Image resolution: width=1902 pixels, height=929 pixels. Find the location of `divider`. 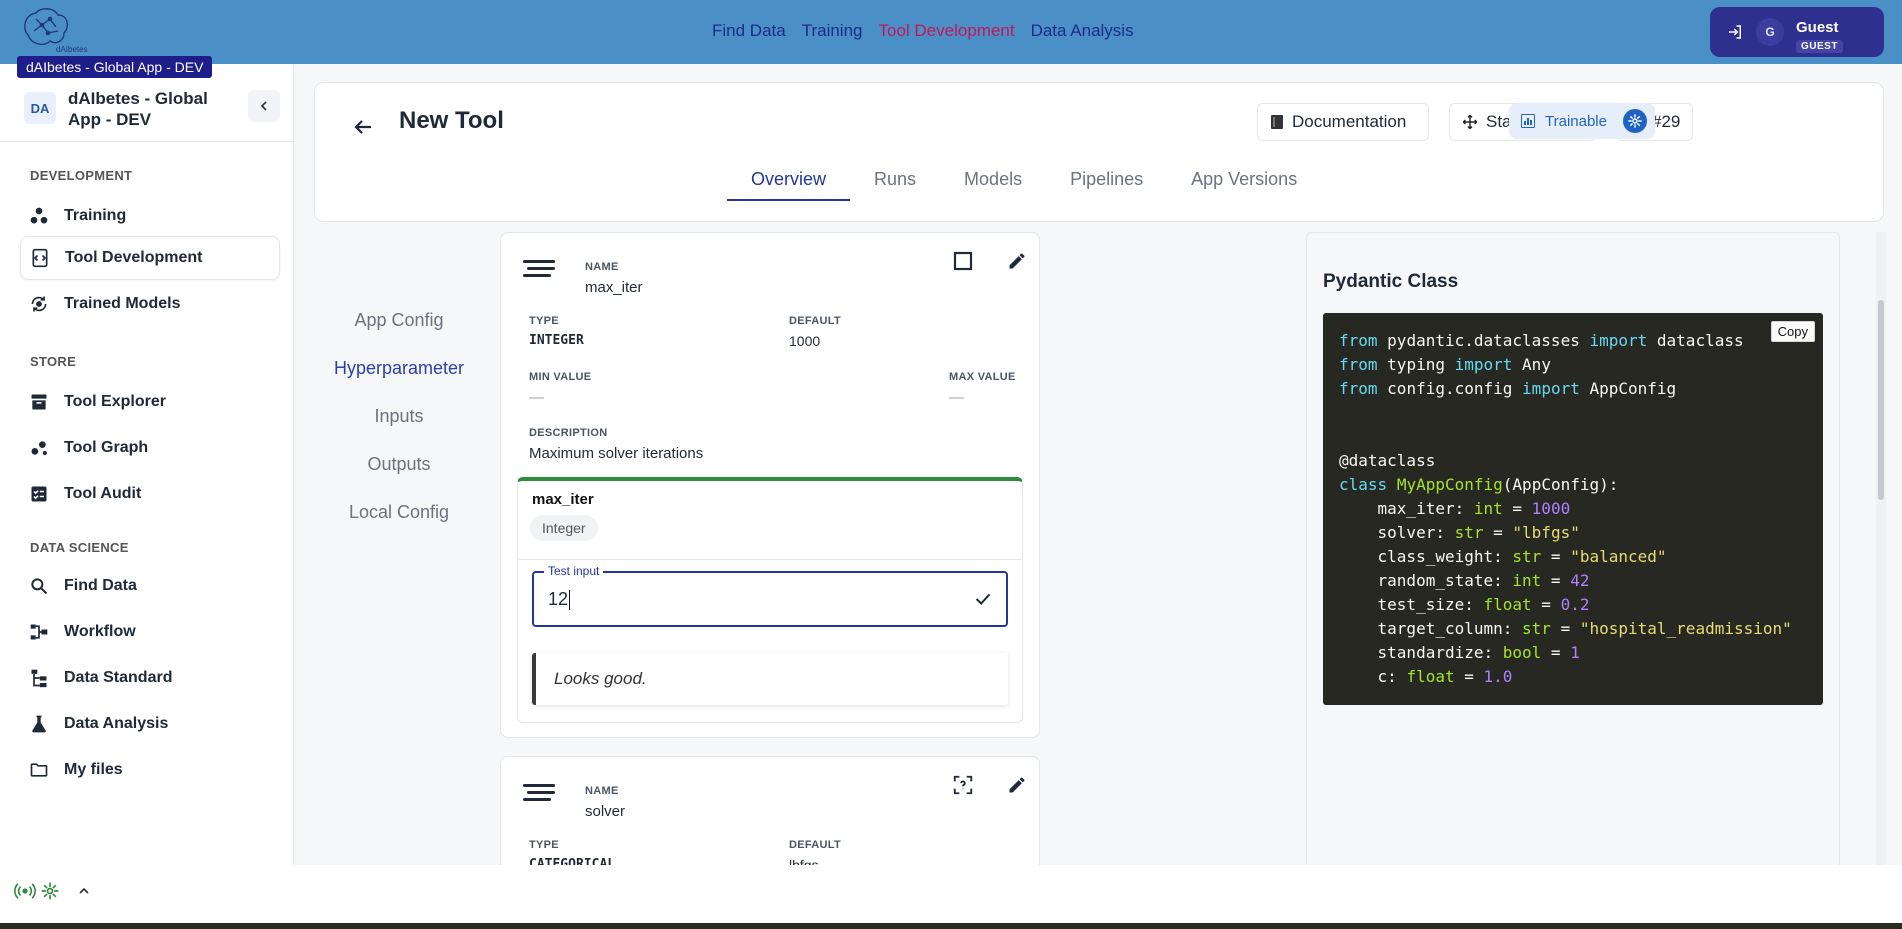

divider is located at coordinates (770, 559).